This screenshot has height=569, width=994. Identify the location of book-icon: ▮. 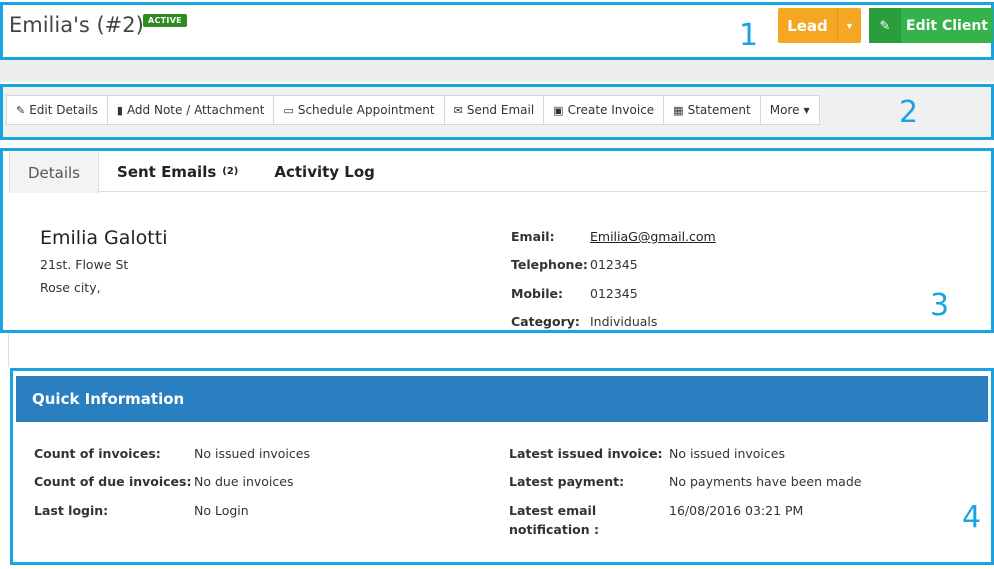
(119, 110).